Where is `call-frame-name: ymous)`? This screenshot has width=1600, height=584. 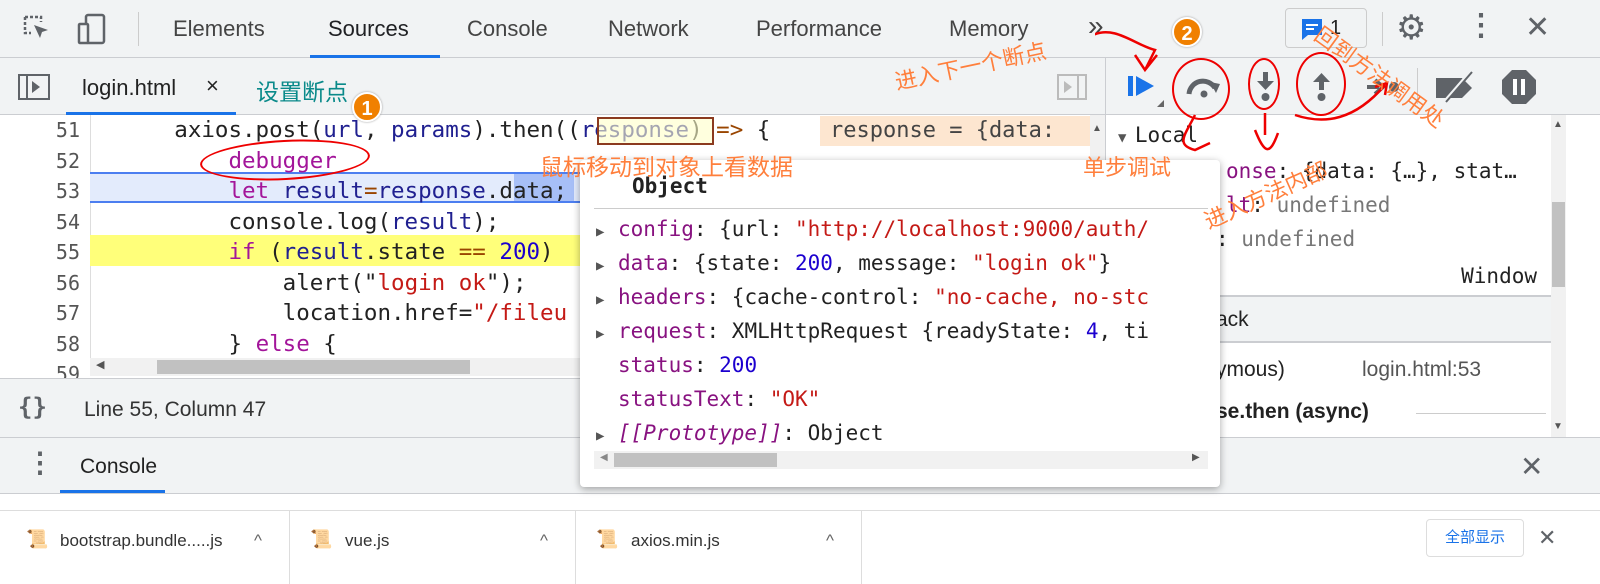 call-frame-name: ymous) is located at coordinates (1250, 370).